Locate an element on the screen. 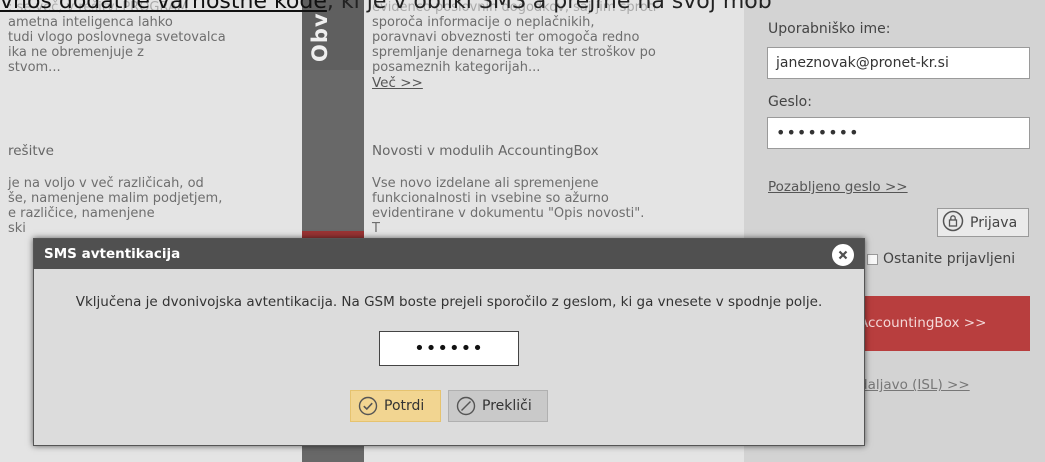 This screenshot has width=1045, height=462. dialog-header: SMS avtentikacija is located at coordinates (449, 254).